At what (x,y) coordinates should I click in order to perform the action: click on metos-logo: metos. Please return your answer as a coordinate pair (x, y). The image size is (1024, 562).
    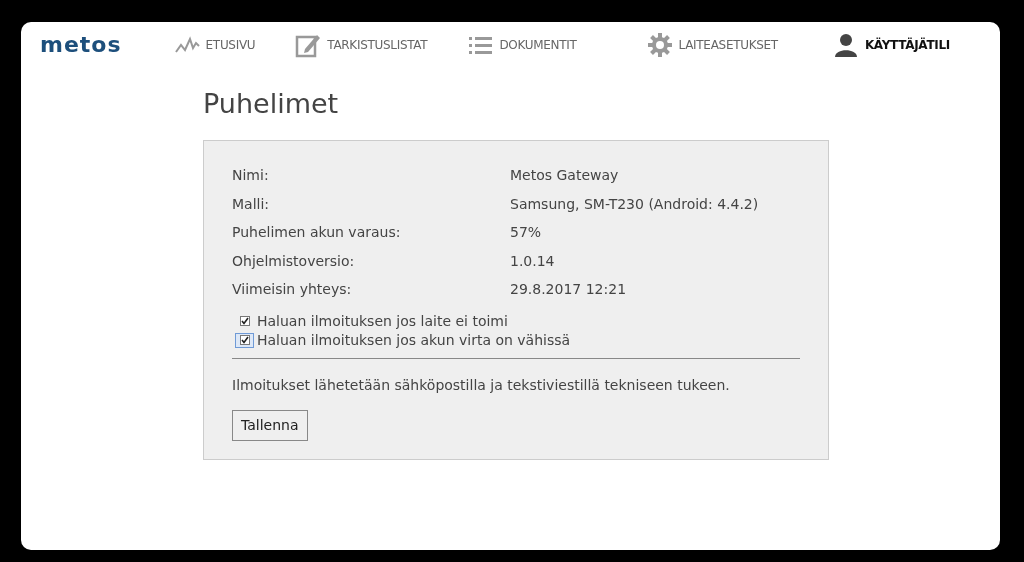
    Looking at the image, I should click on (107, 45).